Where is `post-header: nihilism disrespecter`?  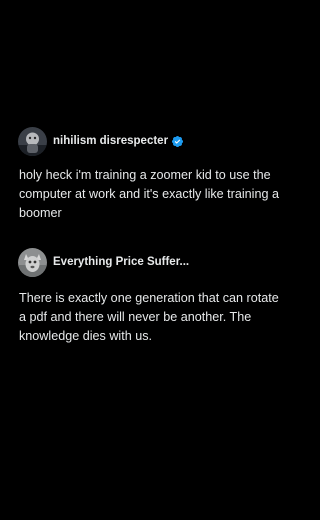
post-header: nihilism disrespecter is located at coordinates (149, 141).